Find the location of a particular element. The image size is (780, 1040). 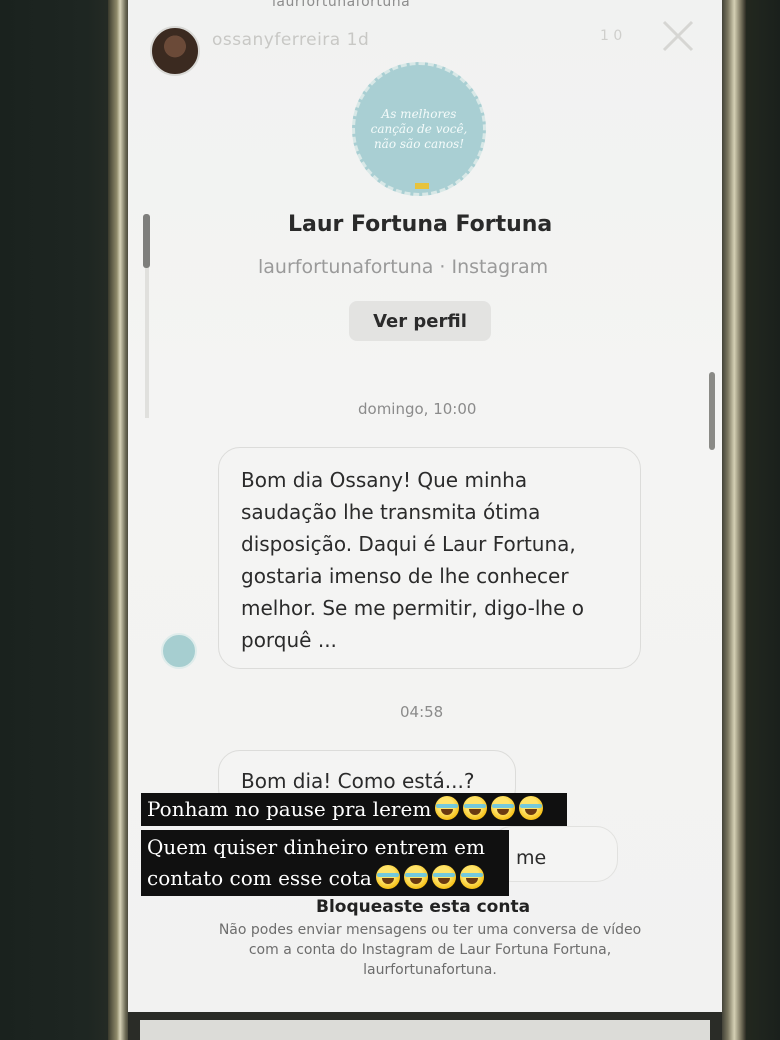

avatar is located at coordinates (175, 51).